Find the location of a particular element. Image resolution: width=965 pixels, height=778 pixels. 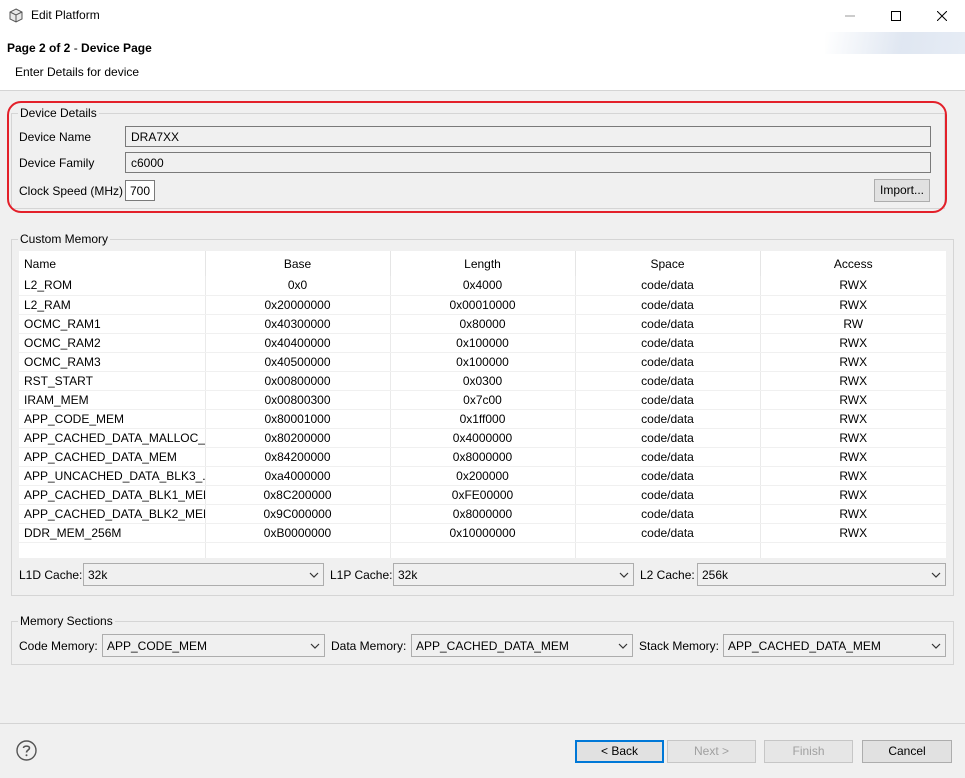

l1d-cache-value: 32k is located at coordinates (98, 575).